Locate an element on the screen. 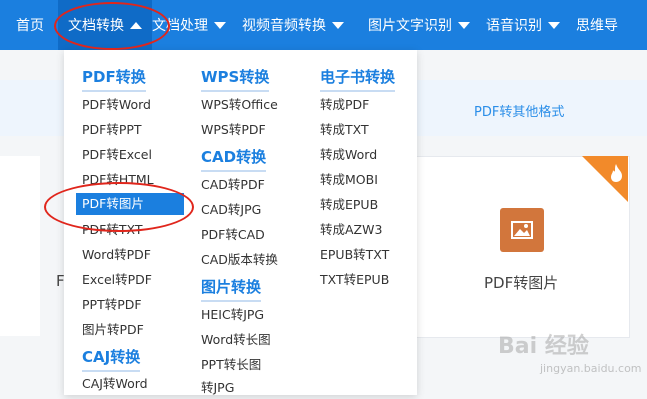 The width and height of the screenshot is (647, 399). nav-mindmap-label: 思维导 is located at coordinates (597, 26).